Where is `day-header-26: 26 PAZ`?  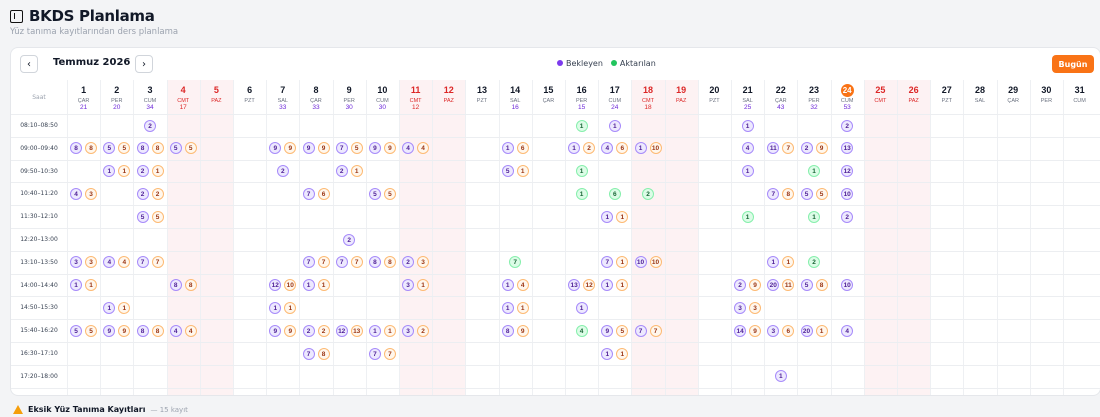
day-header-26: 26 PAZ is located at coordinates (913, 97).